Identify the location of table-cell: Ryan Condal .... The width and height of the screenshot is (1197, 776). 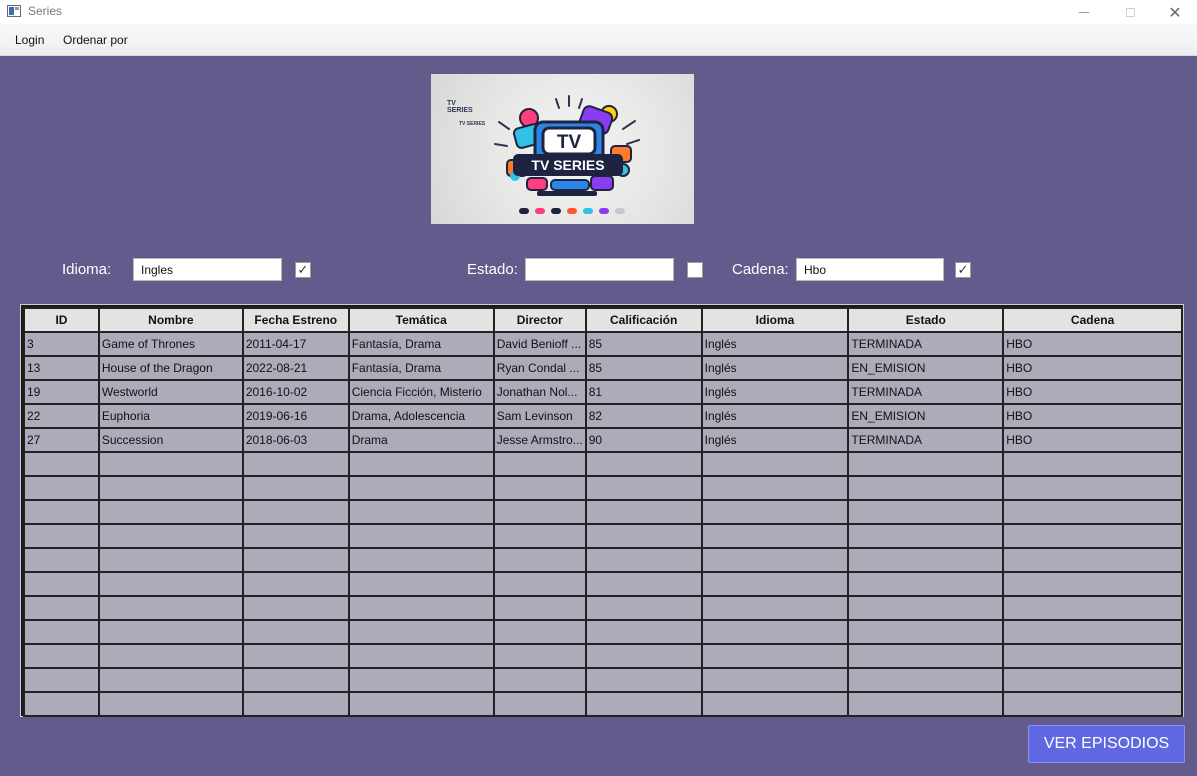
(539, 368).